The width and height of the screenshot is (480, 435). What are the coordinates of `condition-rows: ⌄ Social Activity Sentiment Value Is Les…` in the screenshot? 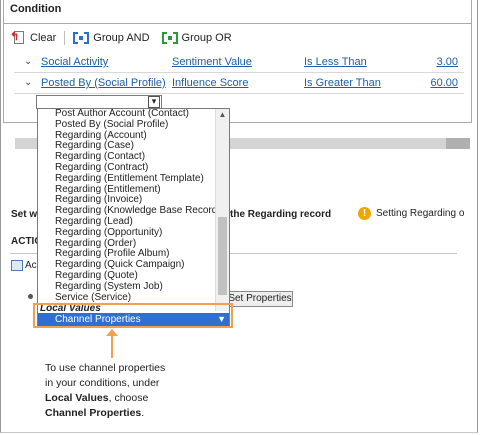 It's located at (239, 73).